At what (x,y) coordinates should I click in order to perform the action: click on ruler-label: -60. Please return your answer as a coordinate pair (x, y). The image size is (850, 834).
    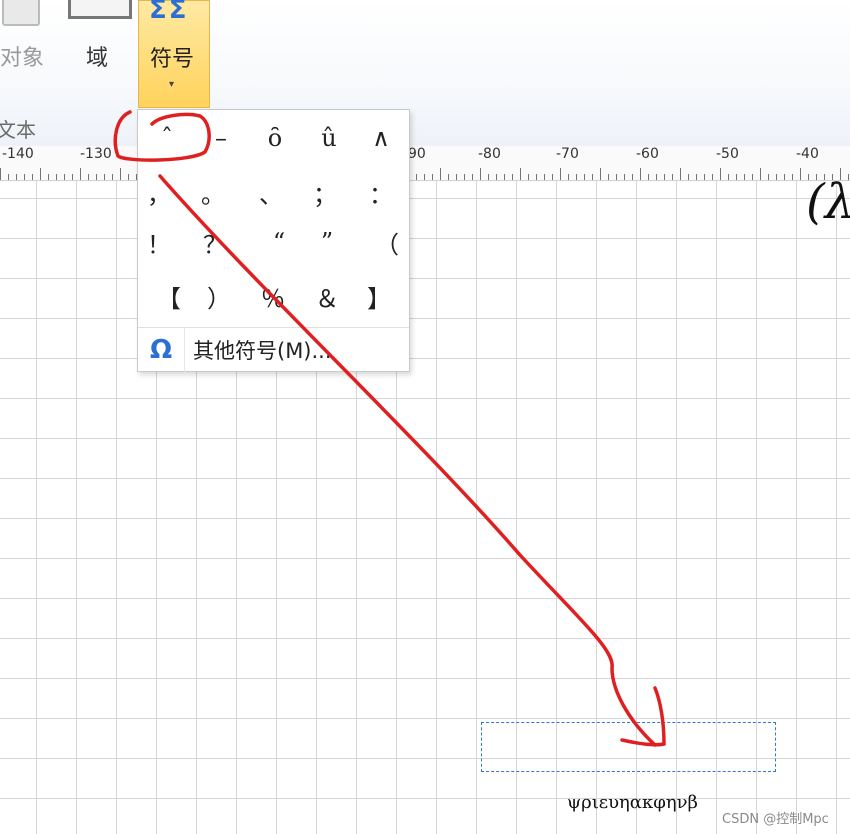
    Looking at the image, I should click on (647, 154).